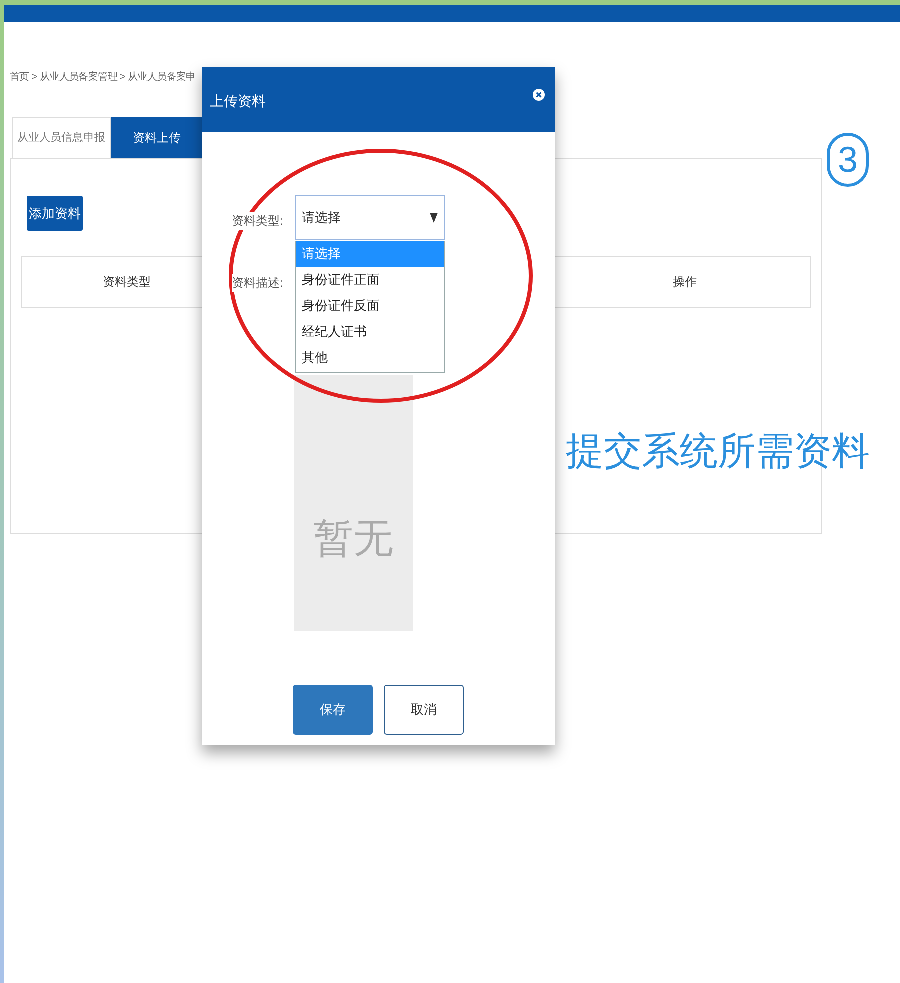 The width and height of the screenshot is (900, 983). What do you see at coordinates (370, 306) in the screenshot?
I see `dropdown-option: 身份证件反面` at bounding box center [370, 306].